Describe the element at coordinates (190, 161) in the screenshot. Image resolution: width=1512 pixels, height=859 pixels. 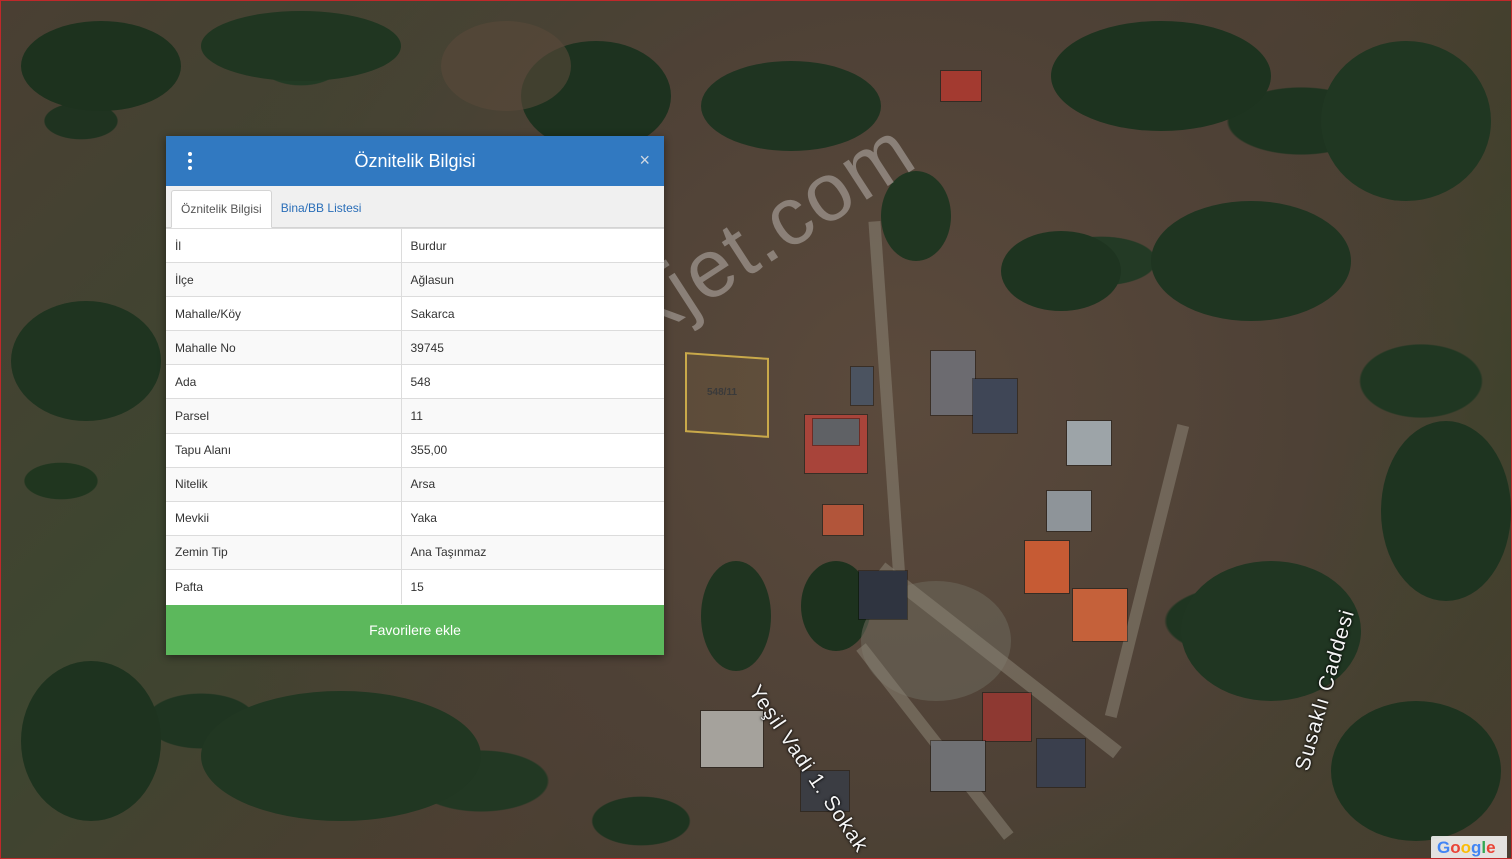
I see `vertical-dots-icon` at that location.